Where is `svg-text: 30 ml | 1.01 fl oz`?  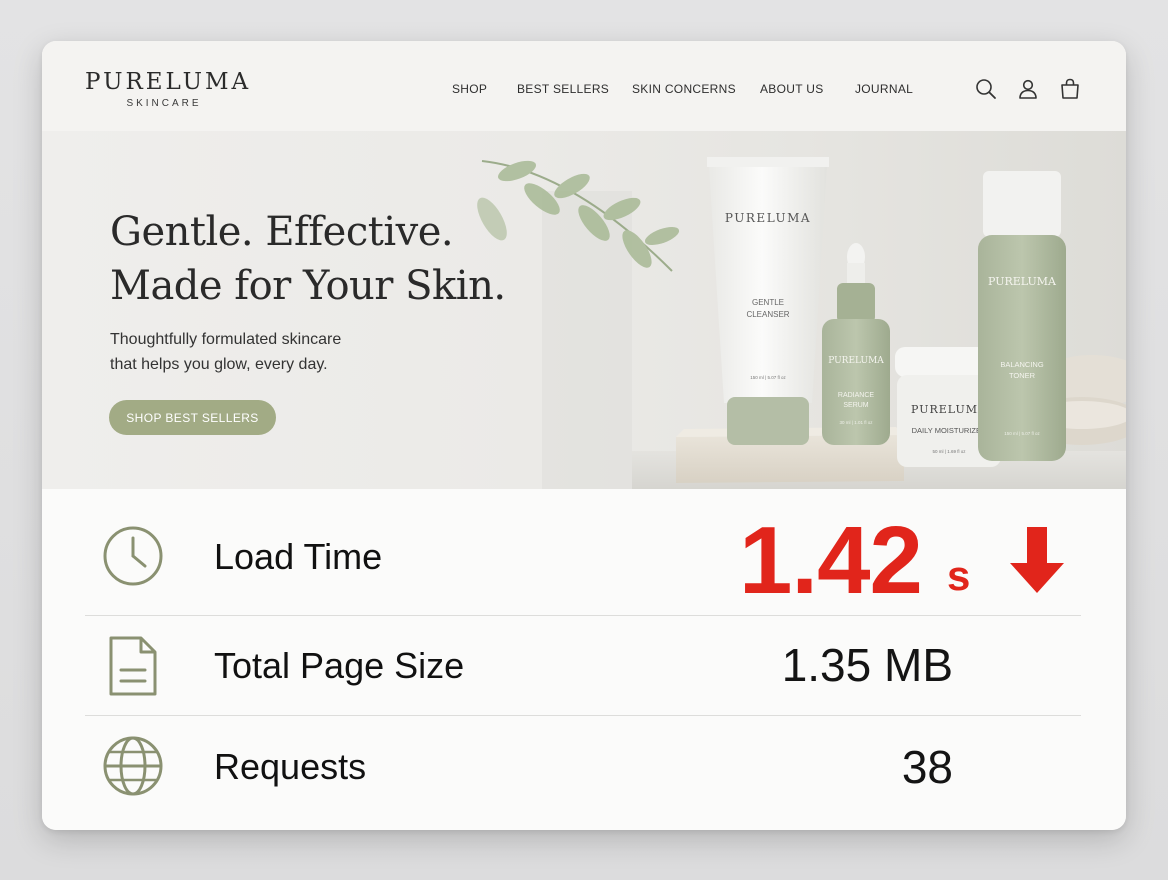 svg-text: 30 ml | 1.01 fl oz is located at coordinates (857, 422).